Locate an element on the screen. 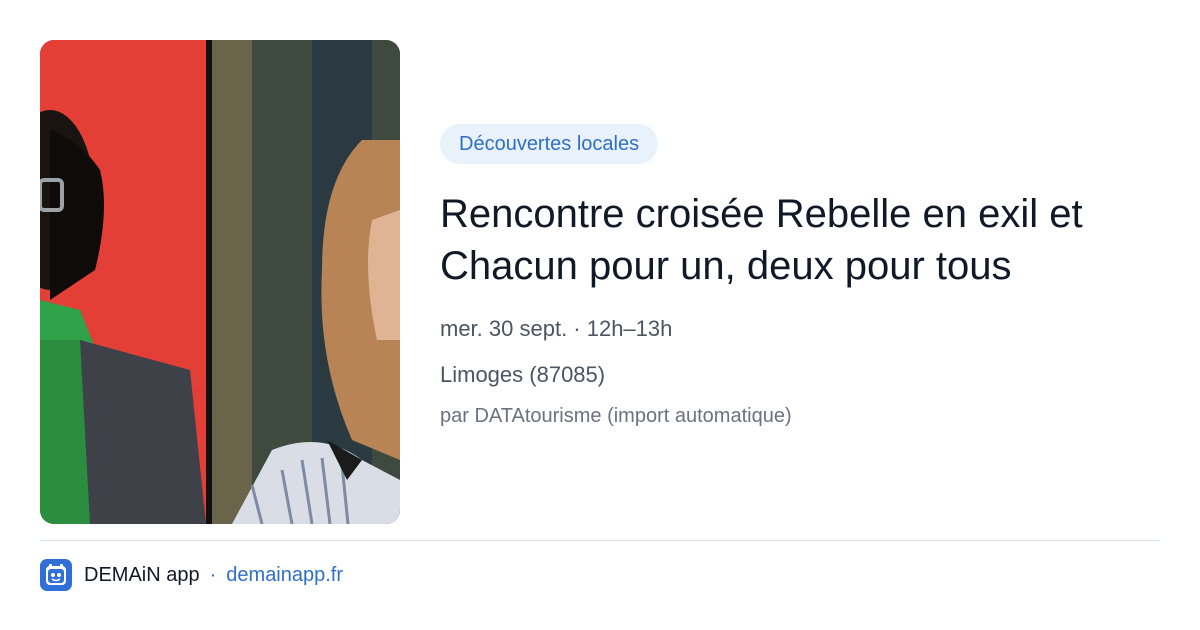 This screenshot has height=630, width=1200. photo-right-panel is located at coordinates (306, 282).